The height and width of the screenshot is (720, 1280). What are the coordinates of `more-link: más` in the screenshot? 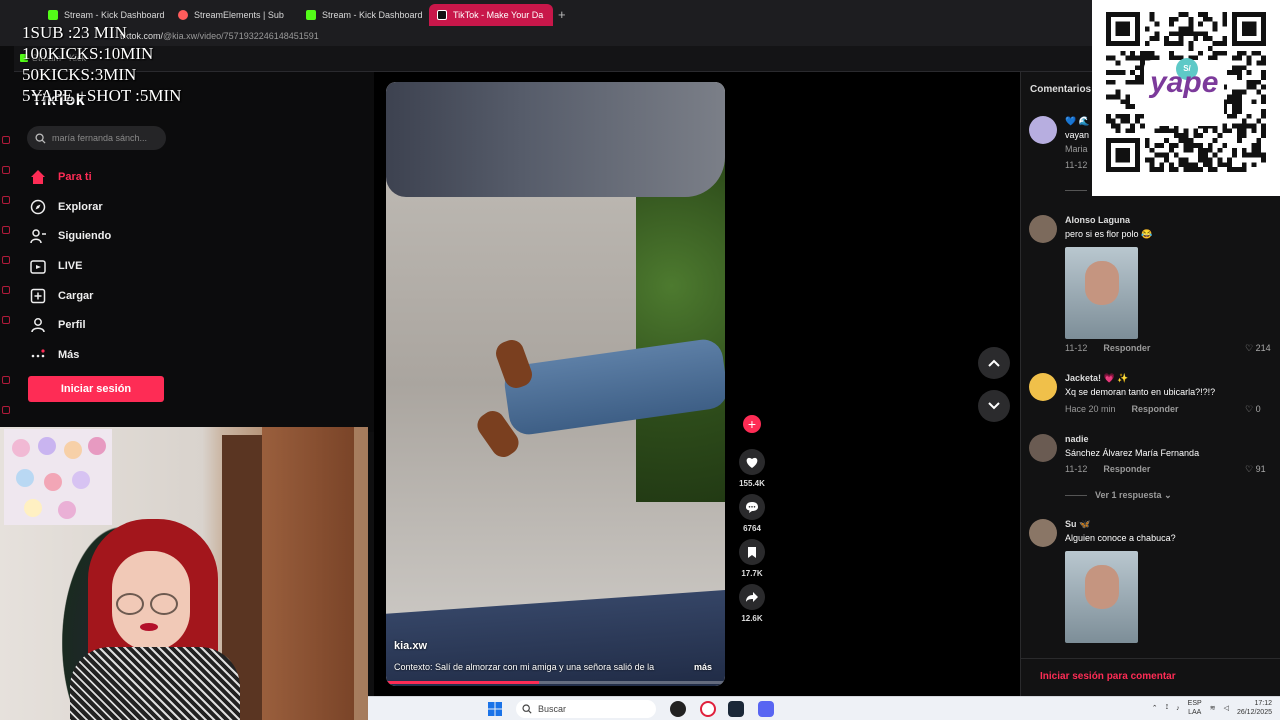 It's located at (703, 667).